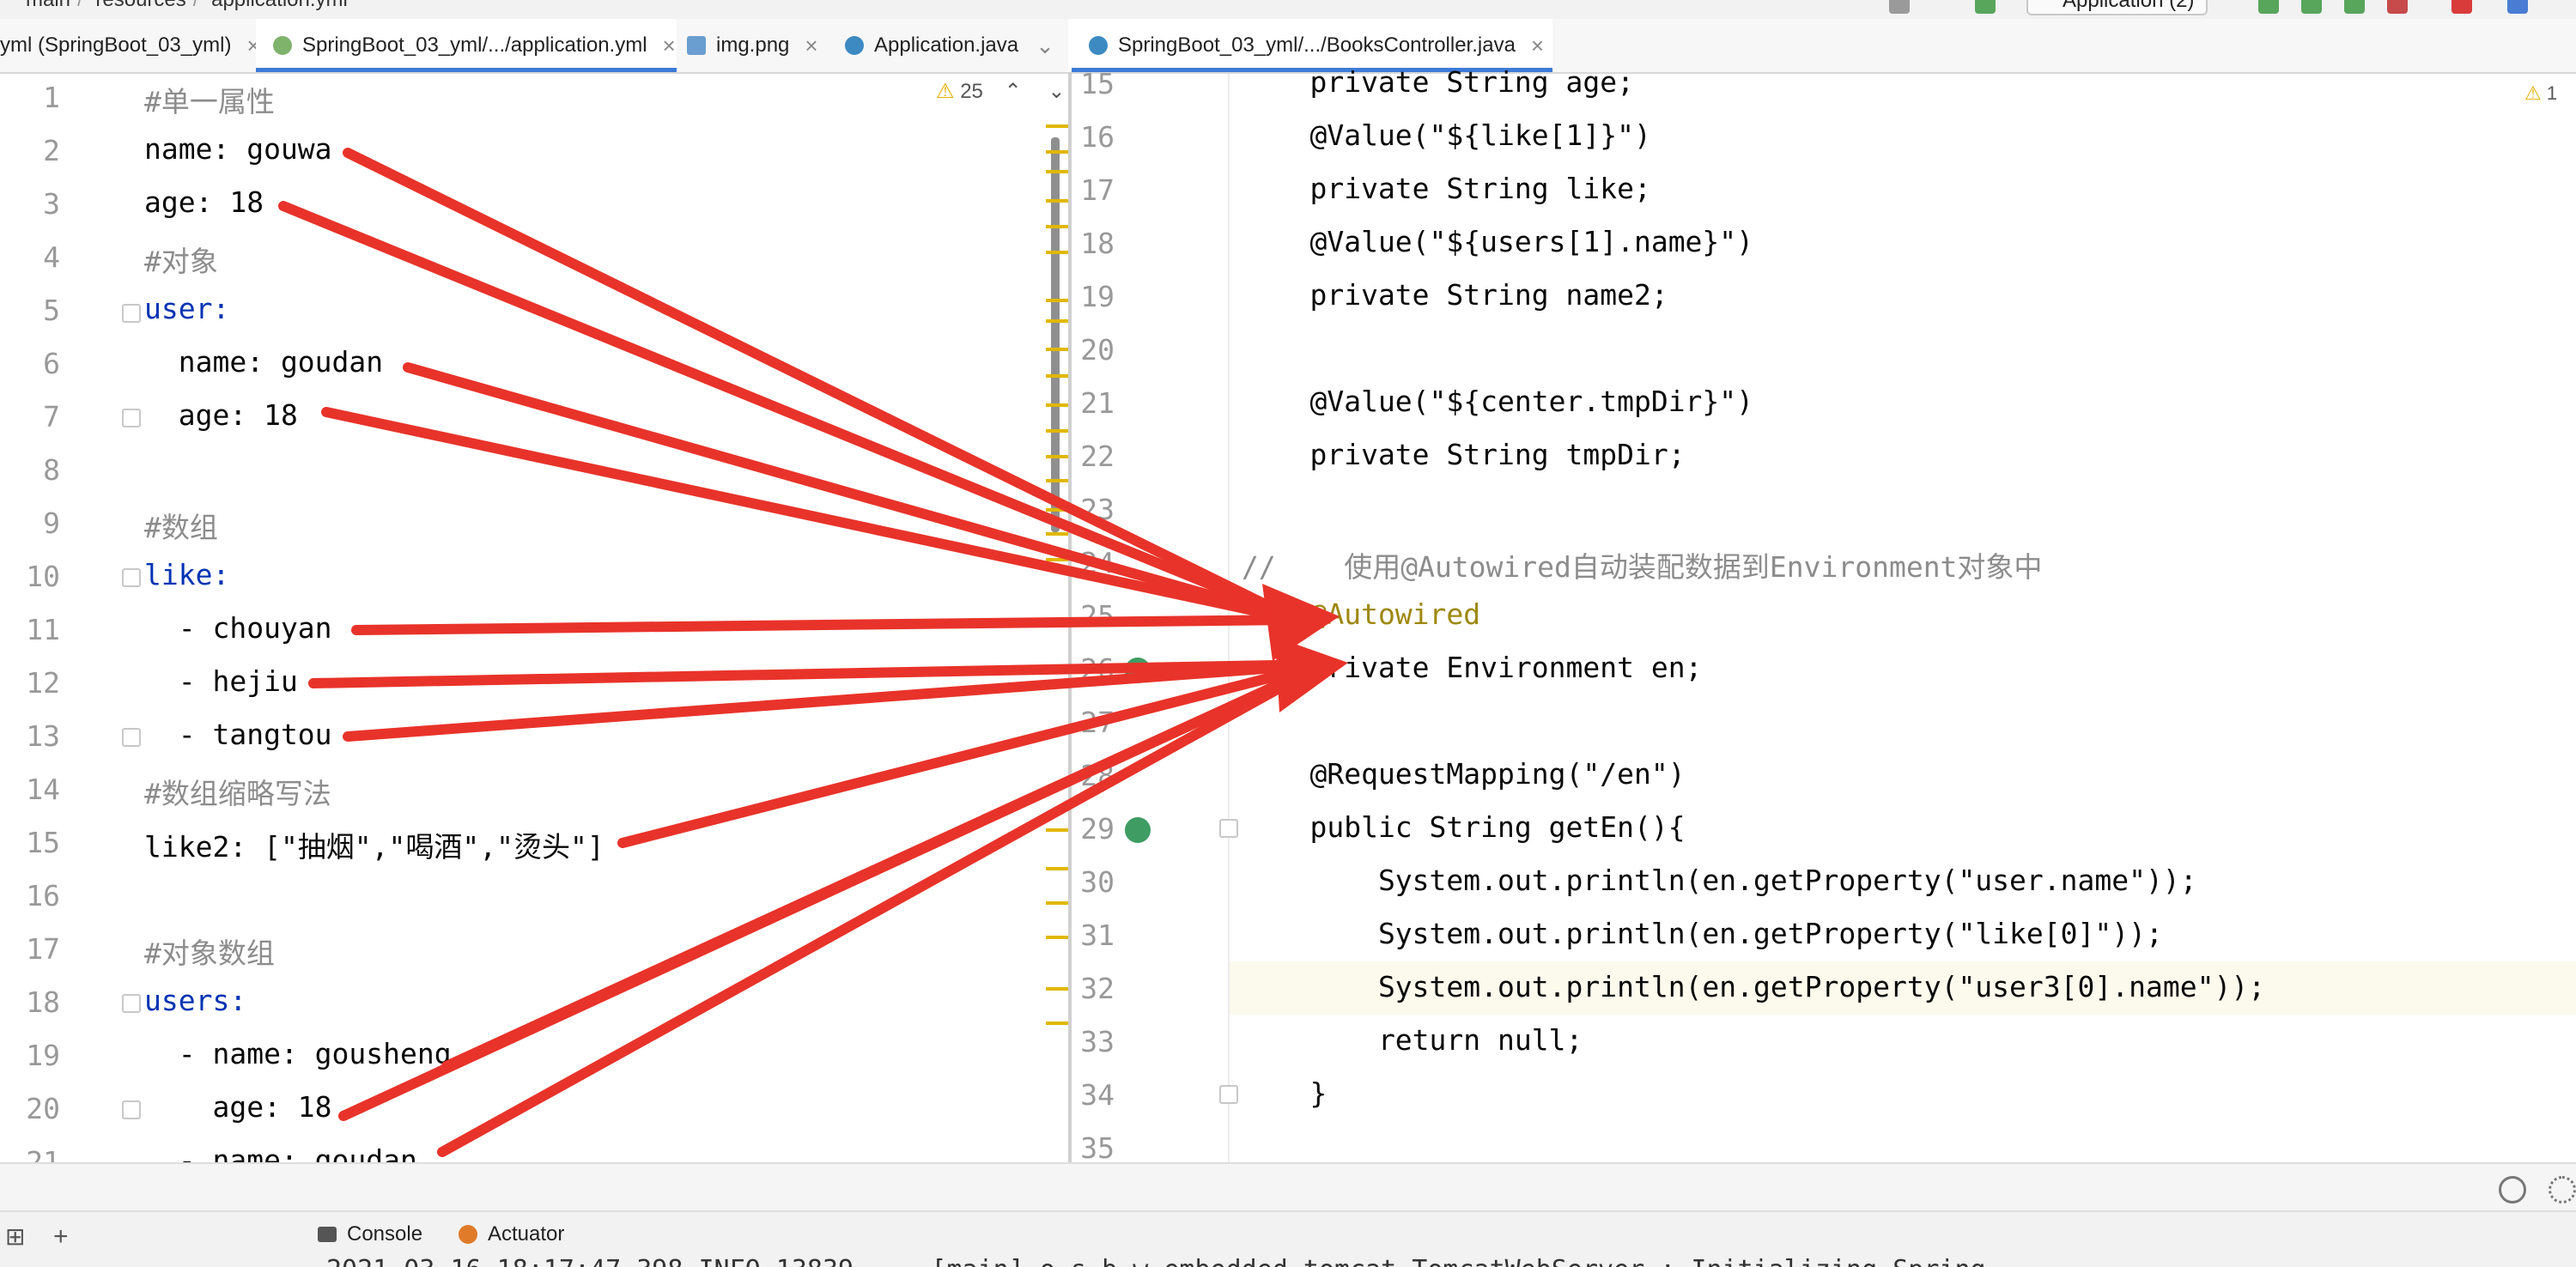 Image resolution: width=2576 pixels, height=1267 pixels. Describe the element at coordinates (696, 46) in the screenshot. I see `image-file-icon` at that location.